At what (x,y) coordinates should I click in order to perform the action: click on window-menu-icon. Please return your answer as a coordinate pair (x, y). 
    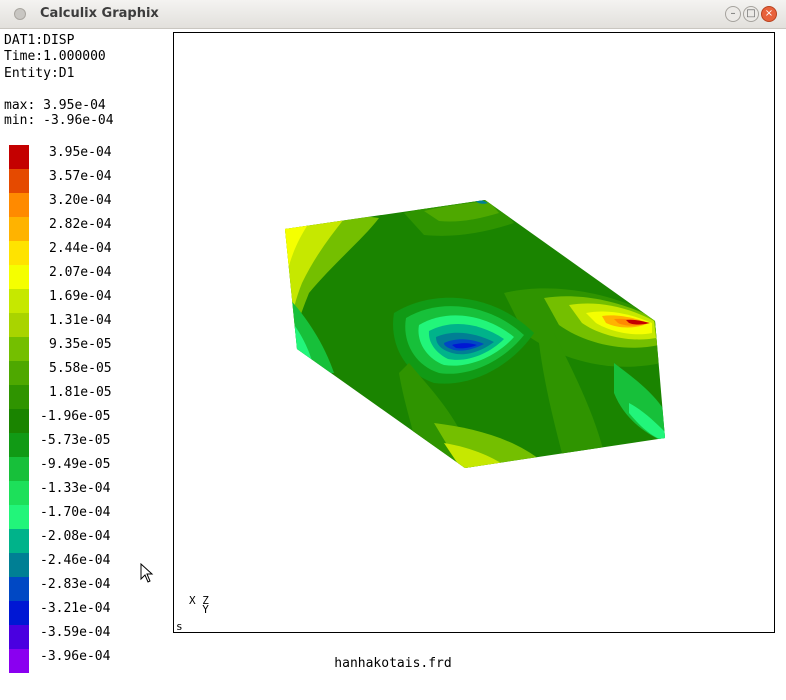
    Looking at the image, I should click on (20, 14).